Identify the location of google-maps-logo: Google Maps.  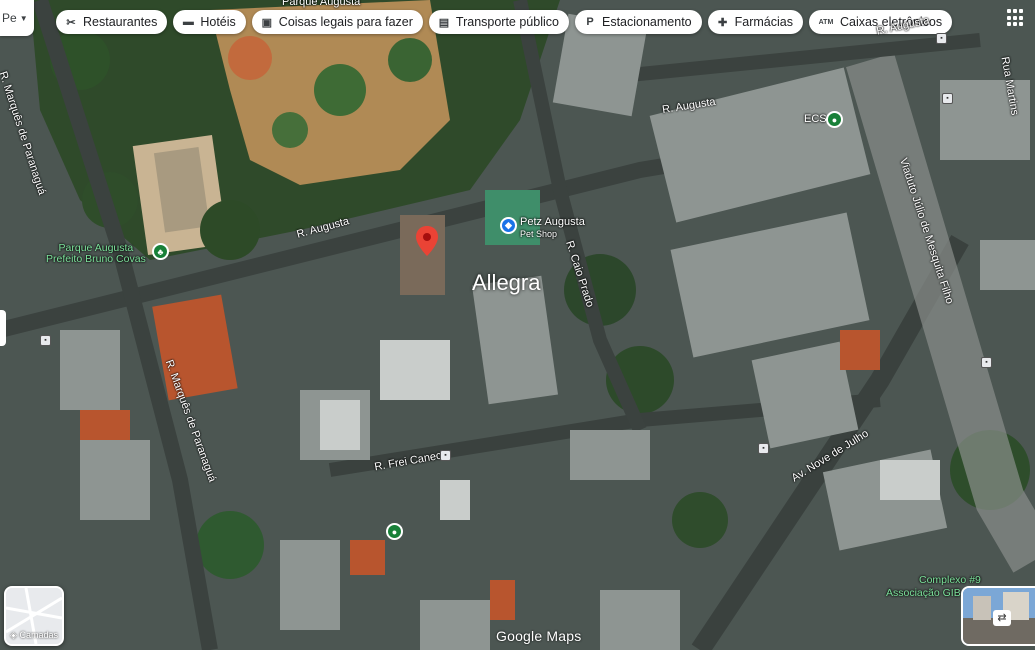
(539, 636).